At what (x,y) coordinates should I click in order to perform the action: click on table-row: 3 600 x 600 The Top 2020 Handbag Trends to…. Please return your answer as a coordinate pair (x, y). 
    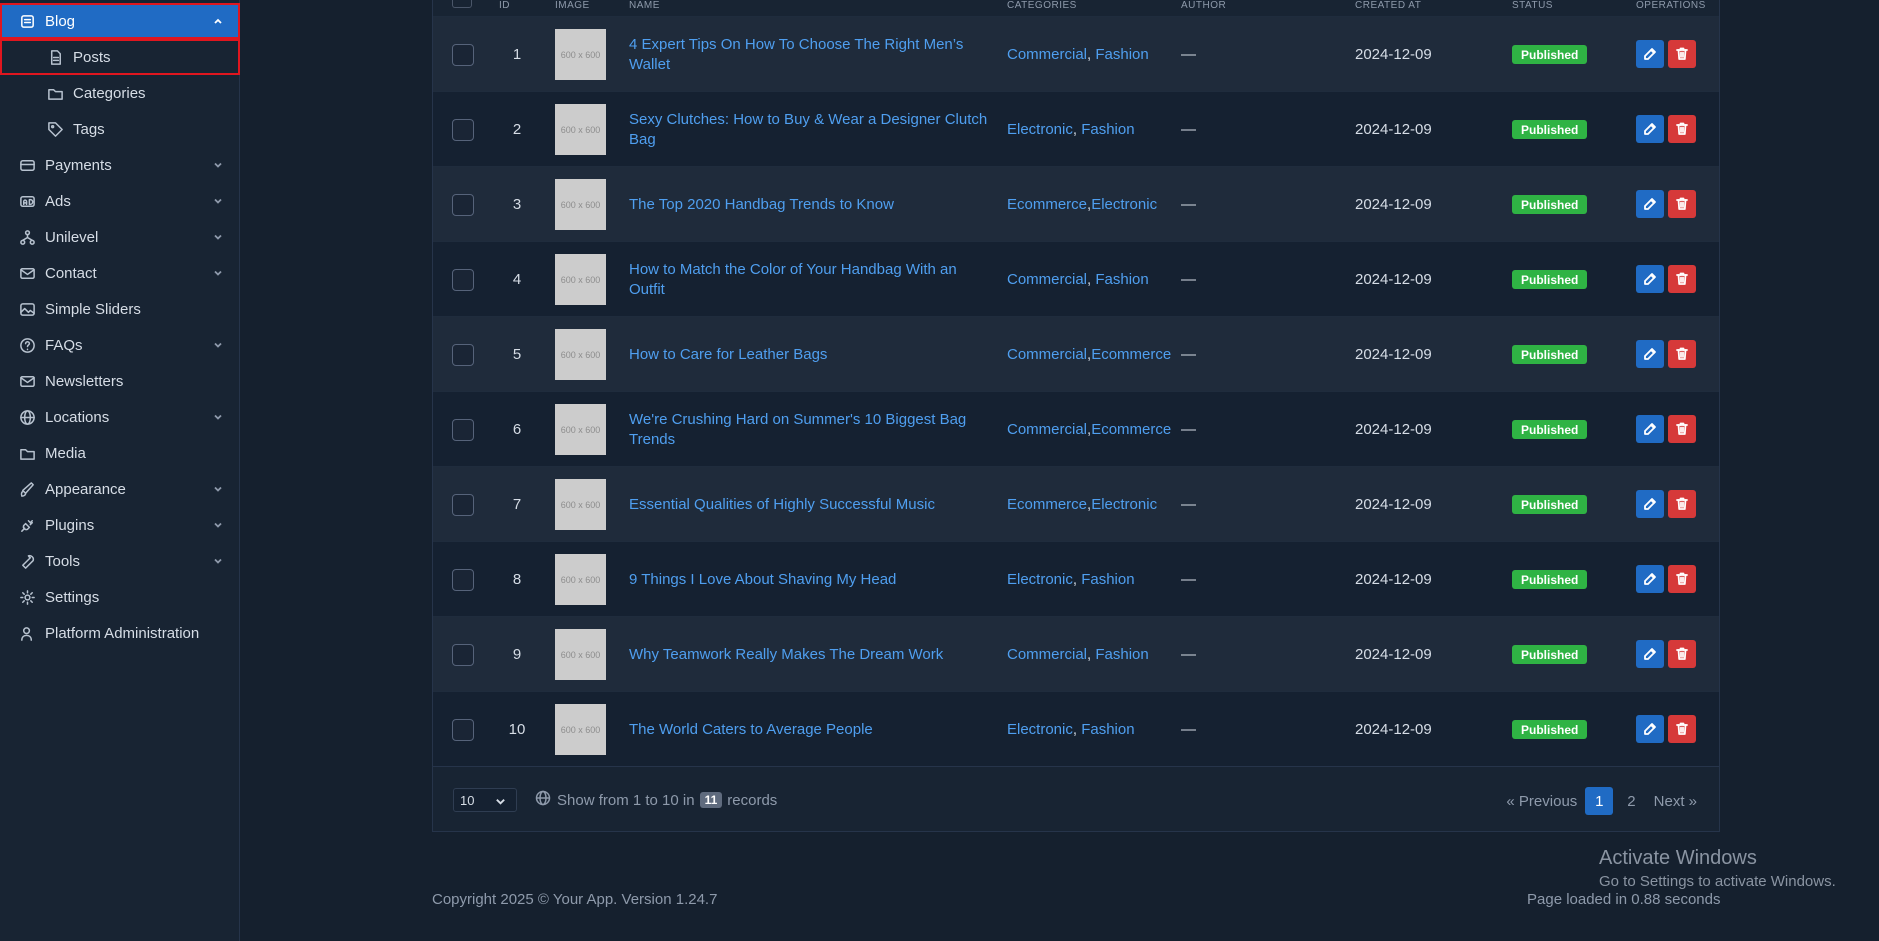
    Looking at the image, I should click on (1076, 203).